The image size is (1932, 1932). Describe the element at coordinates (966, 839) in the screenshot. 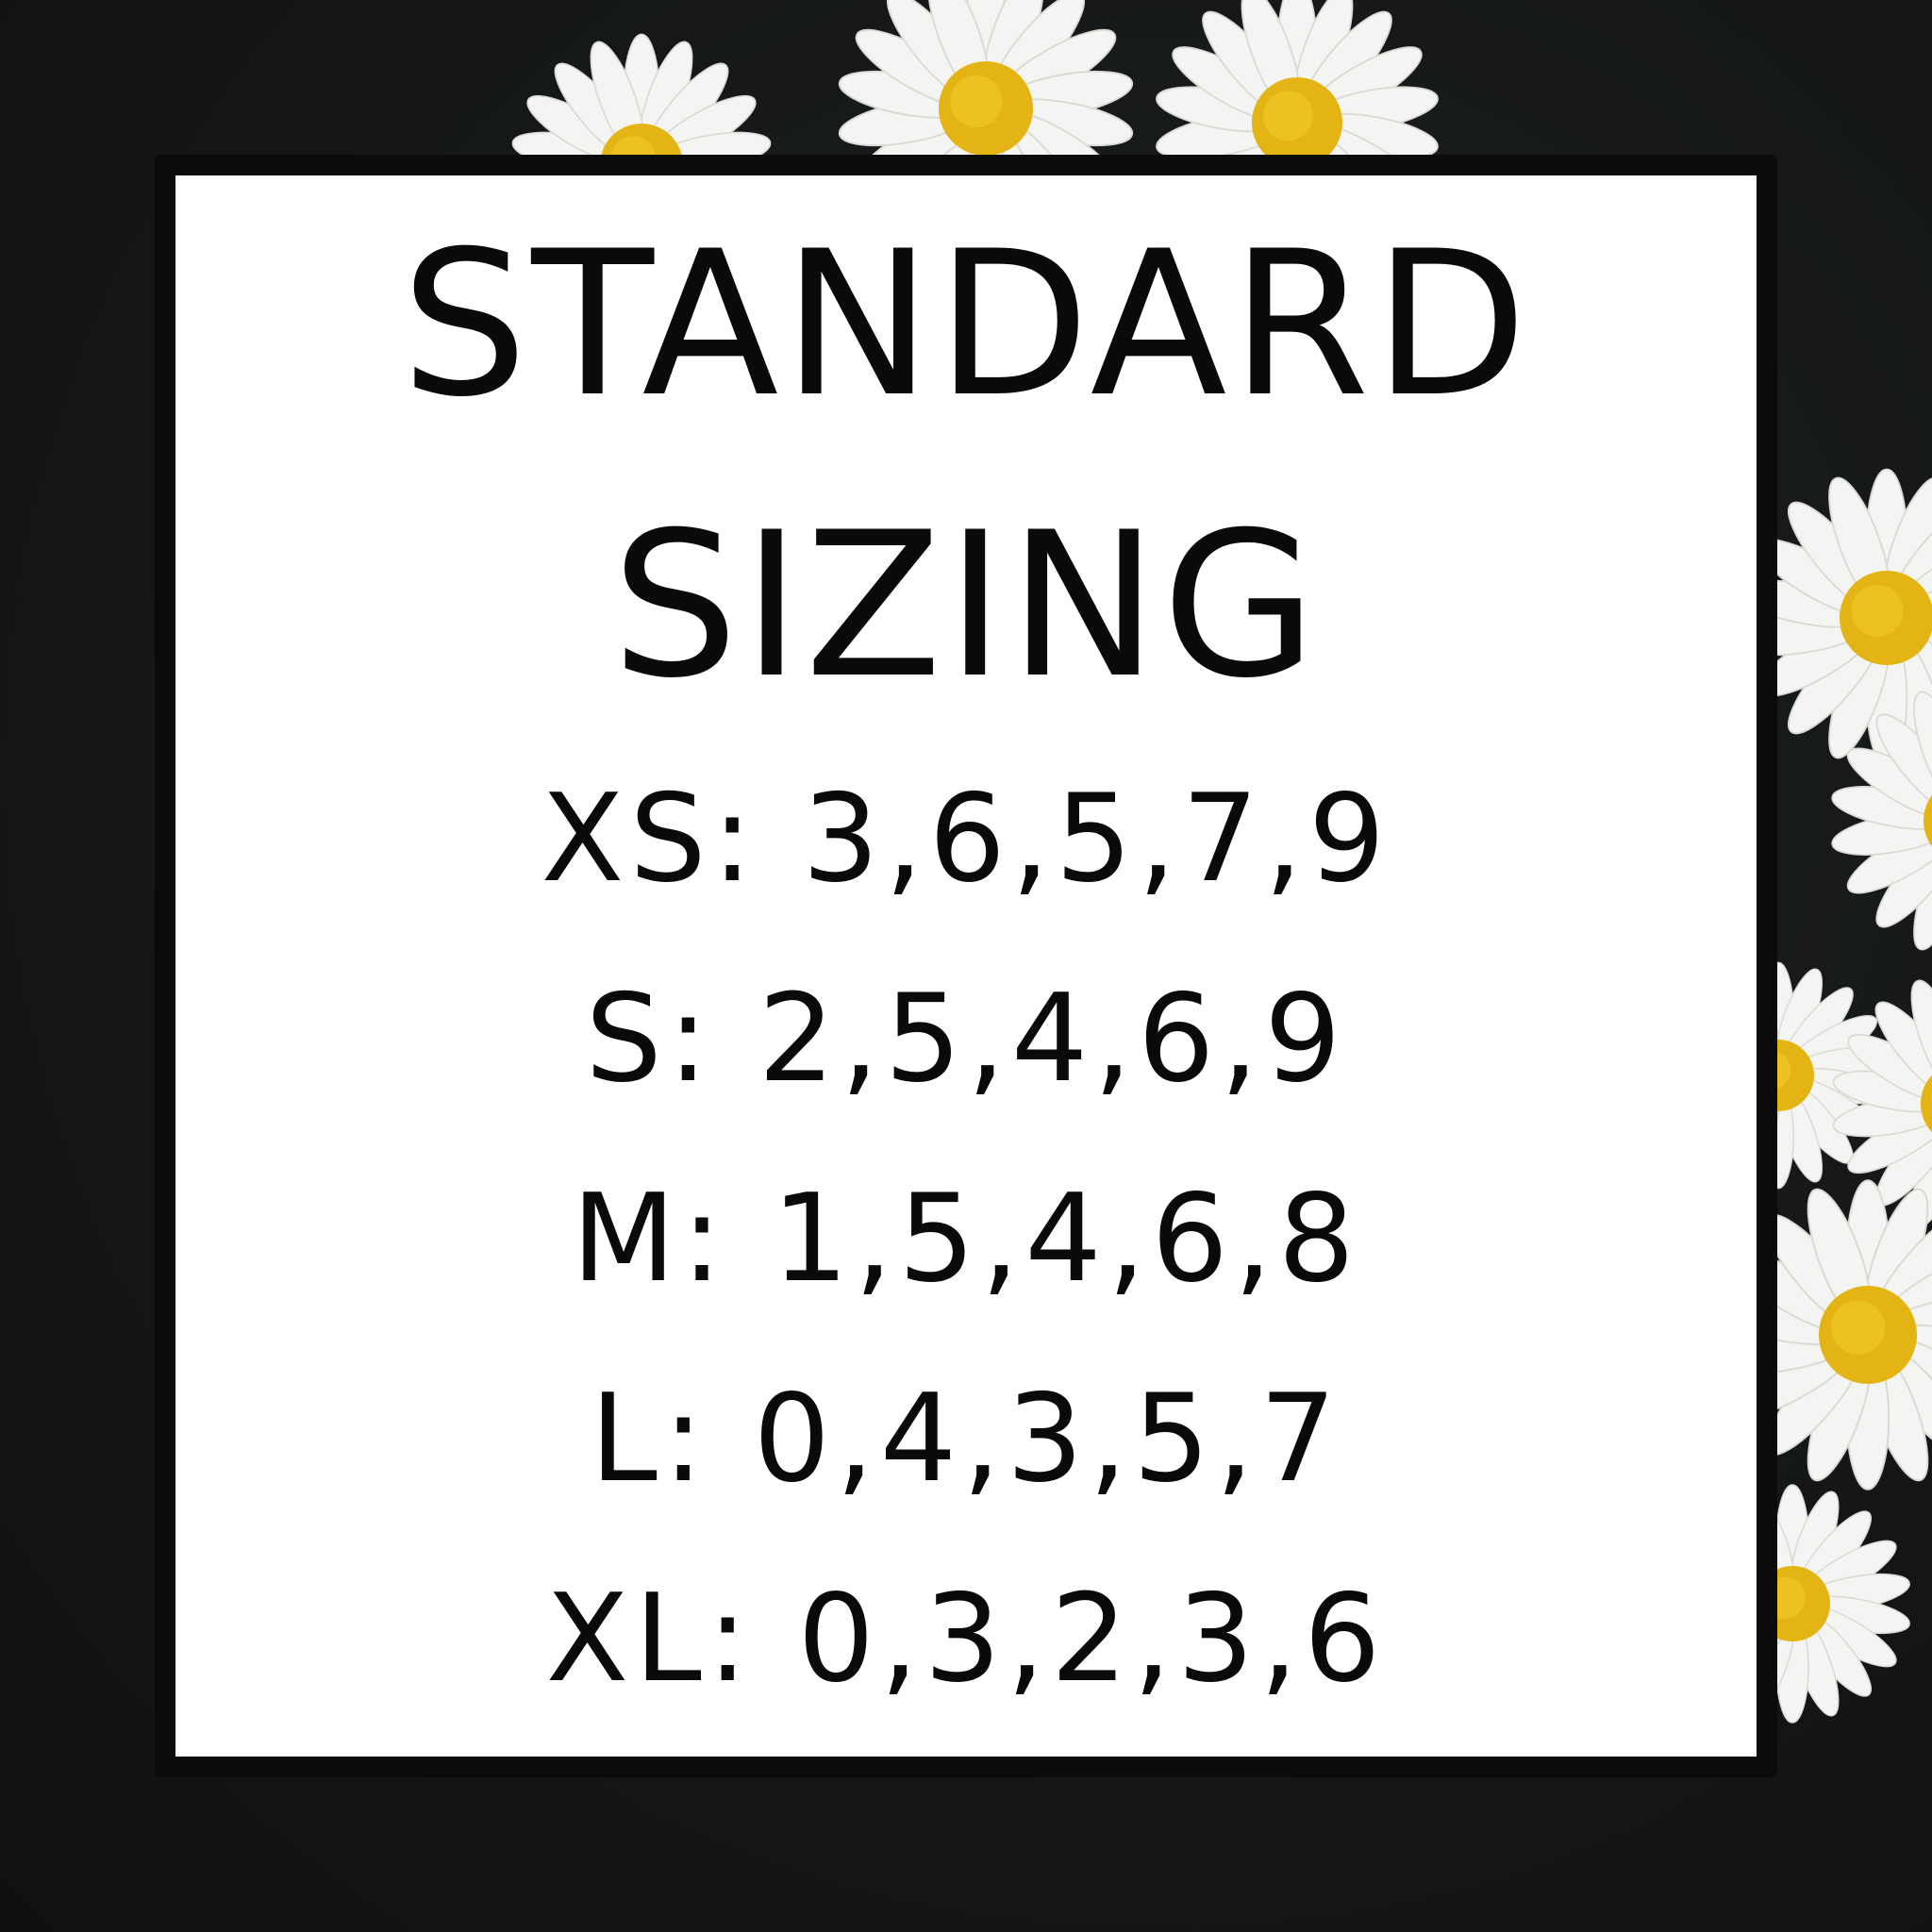

I see `size-row-xs: XS: 3,6,5,7,9` at that location.